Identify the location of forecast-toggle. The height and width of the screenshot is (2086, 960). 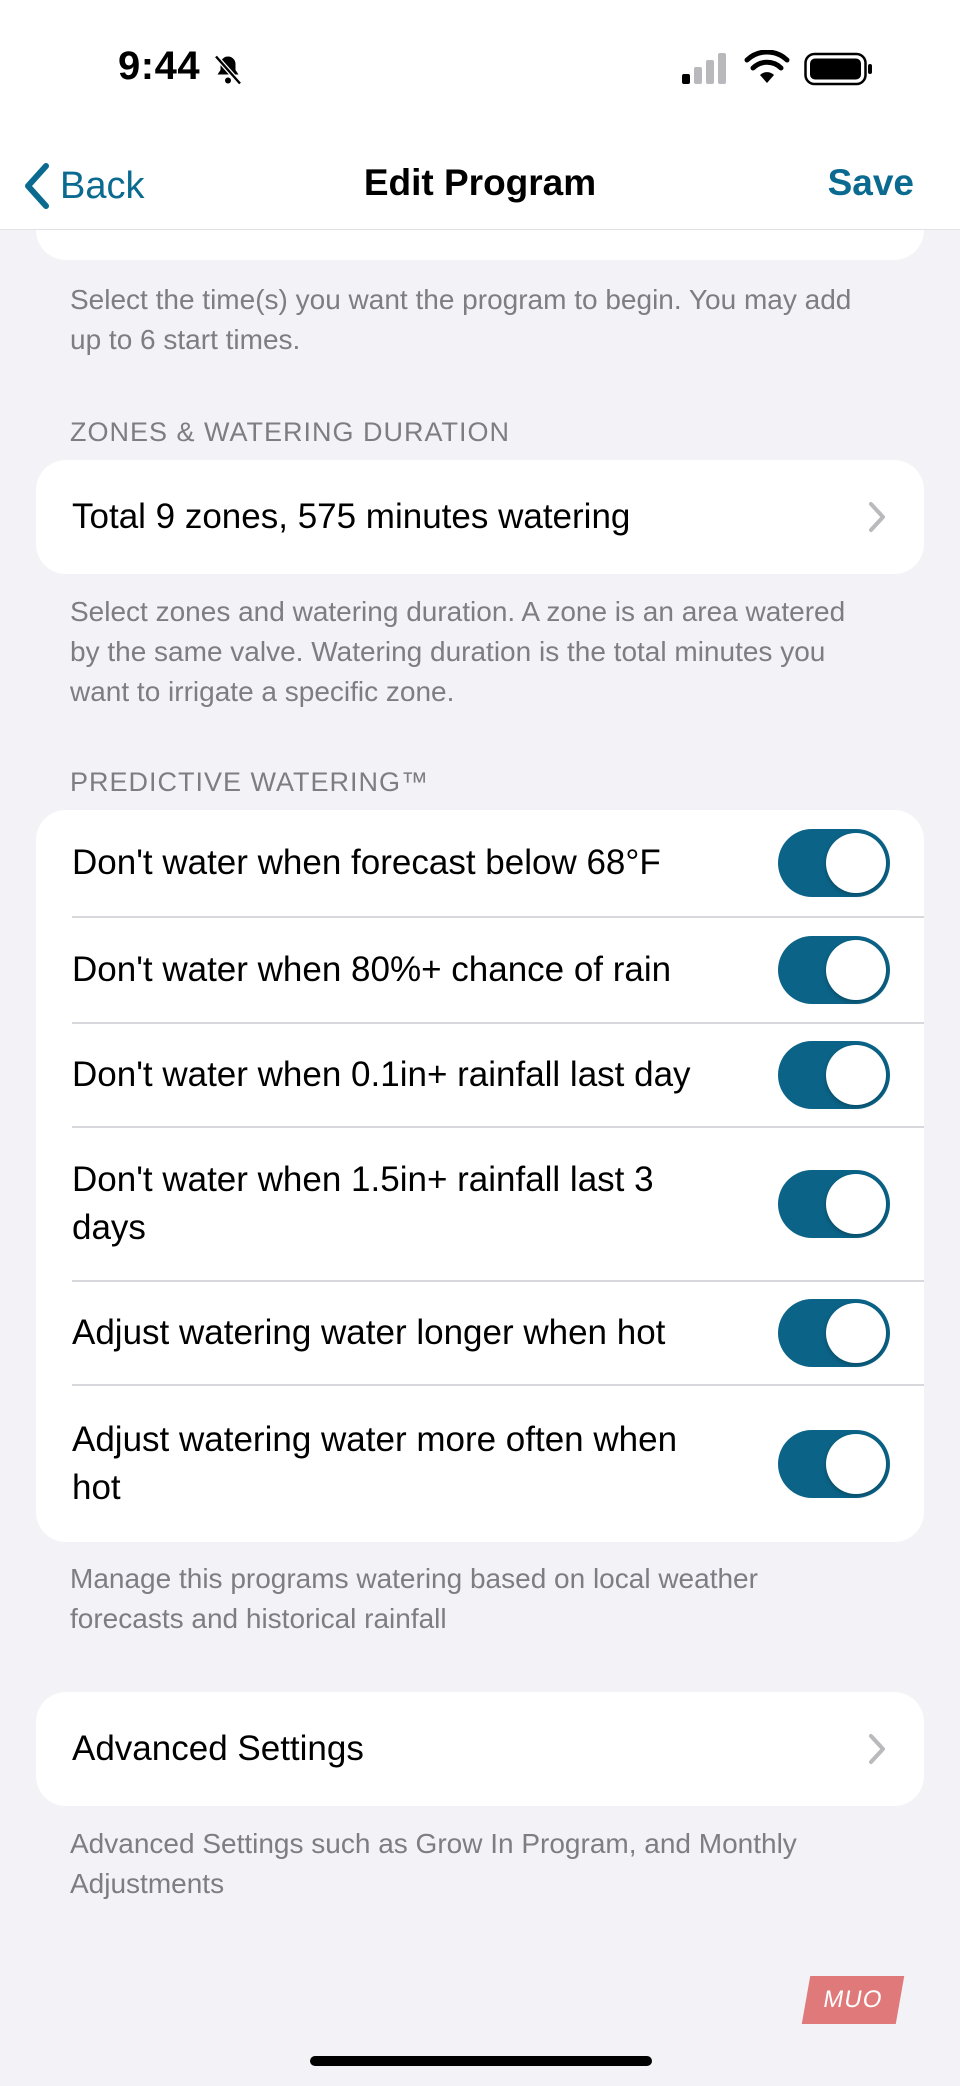
(834, 863).